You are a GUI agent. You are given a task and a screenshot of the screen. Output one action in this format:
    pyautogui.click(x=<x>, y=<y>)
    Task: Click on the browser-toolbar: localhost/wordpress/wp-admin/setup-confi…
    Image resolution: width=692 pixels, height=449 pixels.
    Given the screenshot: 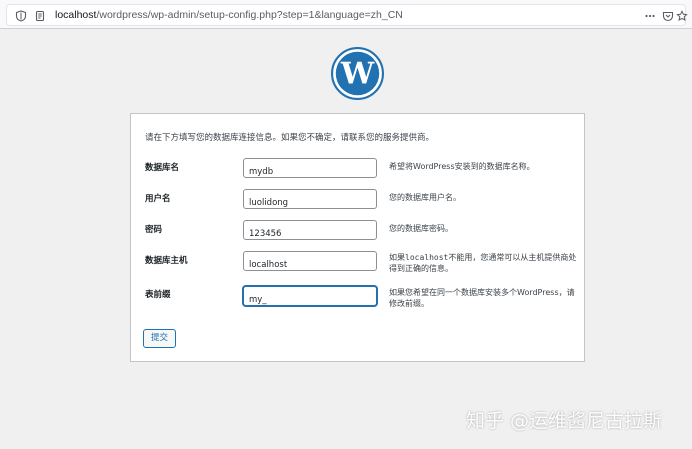 What is the action you would take?
    pyautogui.click(x=346, y=14)
    